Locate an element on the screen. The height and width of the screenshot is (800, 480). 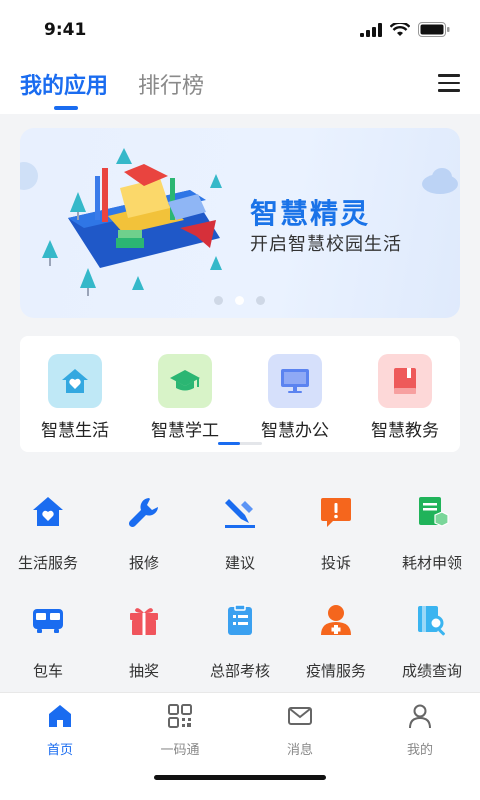
app-category-card: 智慧生活 智慧学工 智慧办公 智慧教务 is located at coordinates (240, 394).